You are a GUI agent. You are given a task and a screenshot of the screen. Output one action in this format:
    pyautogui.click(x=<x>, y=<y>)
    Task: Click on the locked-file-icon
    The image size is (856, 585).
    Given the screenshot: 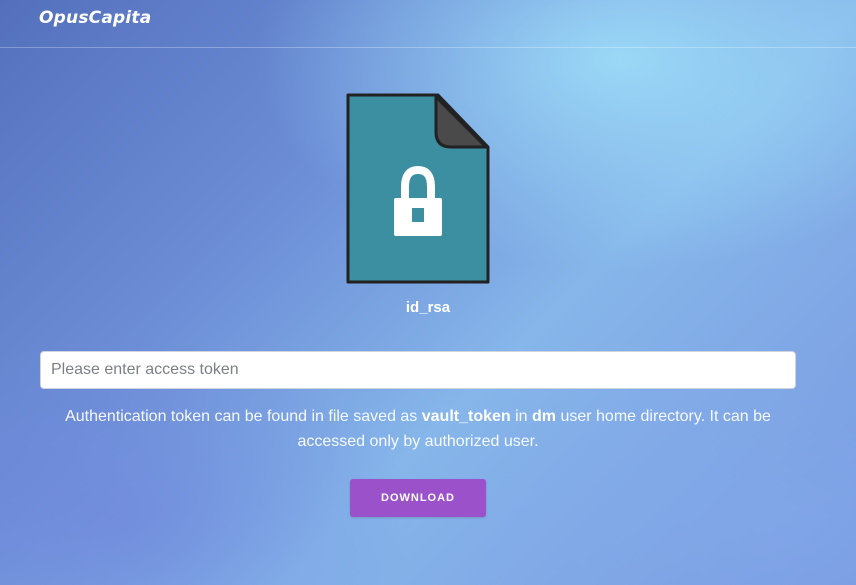 What is the action you would take?
    pyautogui.click(x=418, y=188)
    